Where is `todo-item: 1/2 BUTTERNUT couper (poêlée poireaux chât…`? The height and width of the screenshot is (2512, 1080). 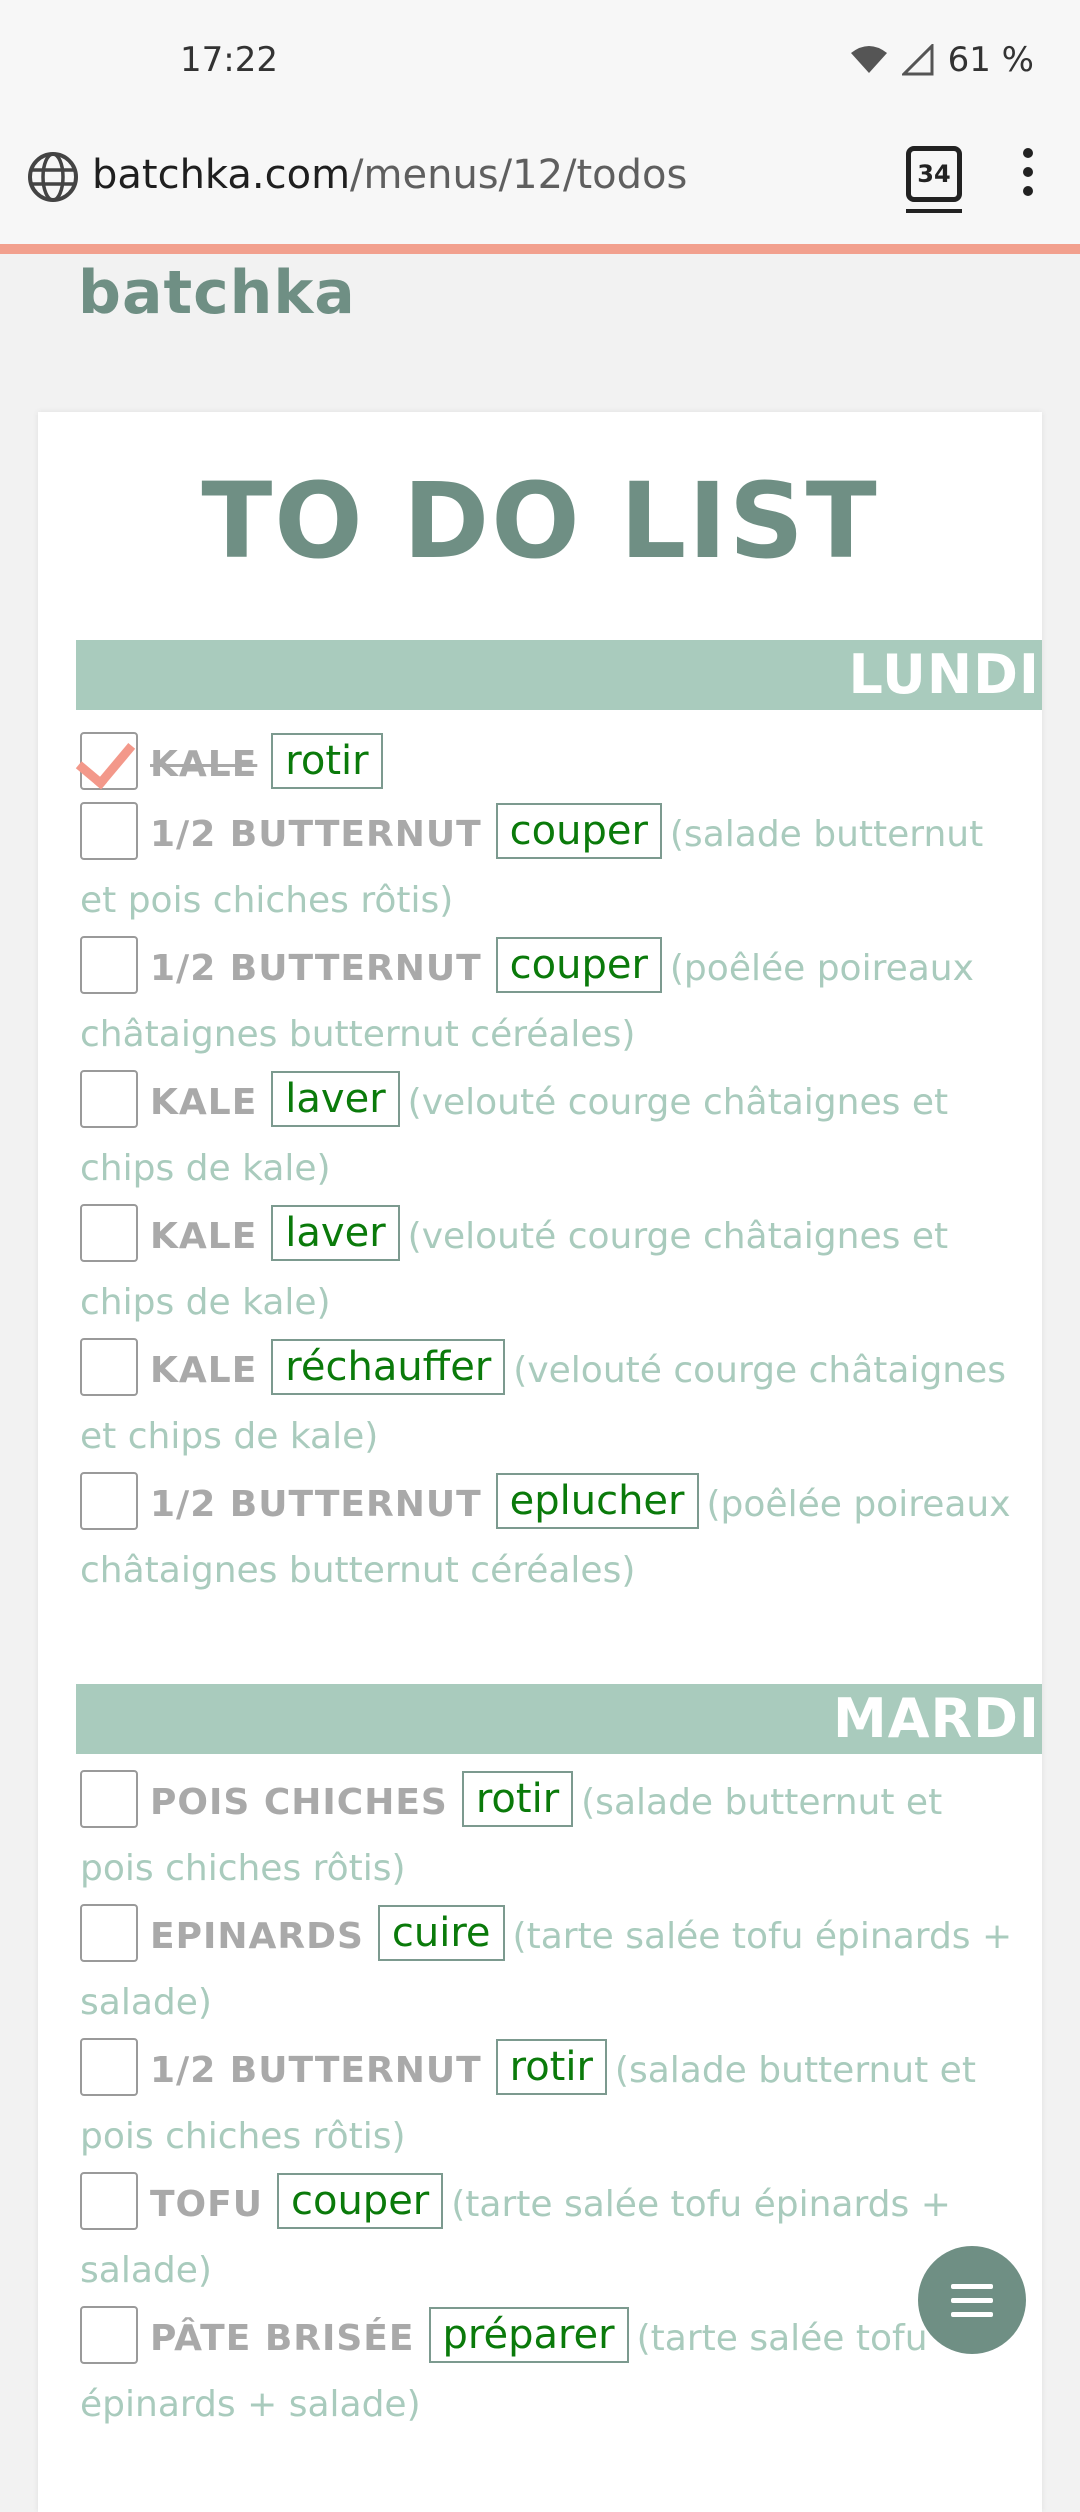 todo-item: 1/2 BUTTERNUT couper (poêlée poireaux chât… is located at coordinates (550, 1002).